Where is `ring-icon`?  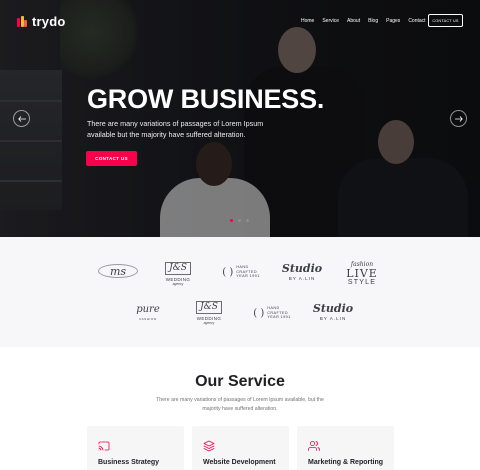
ring-icon is located at coordinates (118, 271).